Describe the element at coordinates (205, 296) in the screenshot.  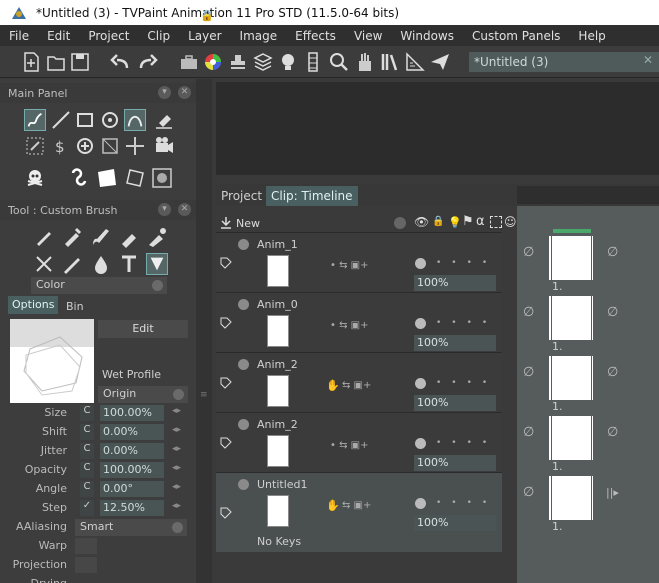
I see `panel-splitter: ≡ 🔒` at that location.